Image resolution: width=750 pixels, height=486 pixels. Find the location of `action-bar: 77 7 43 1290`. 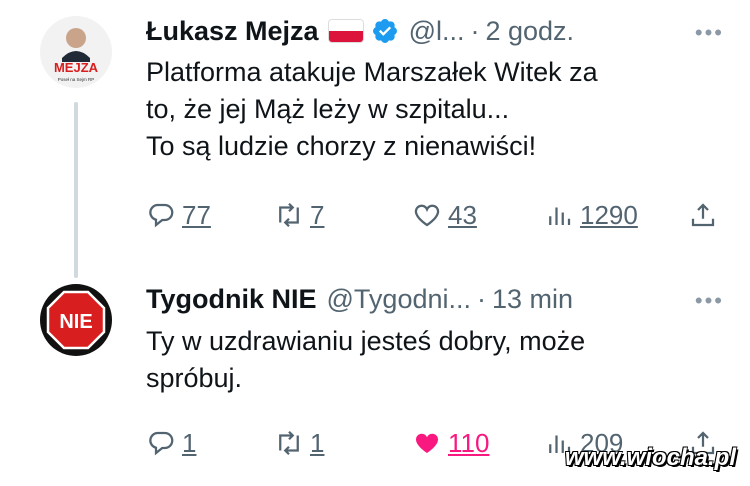

action-bar: 77 7 43 1290 is located at coordinates (438, 215).